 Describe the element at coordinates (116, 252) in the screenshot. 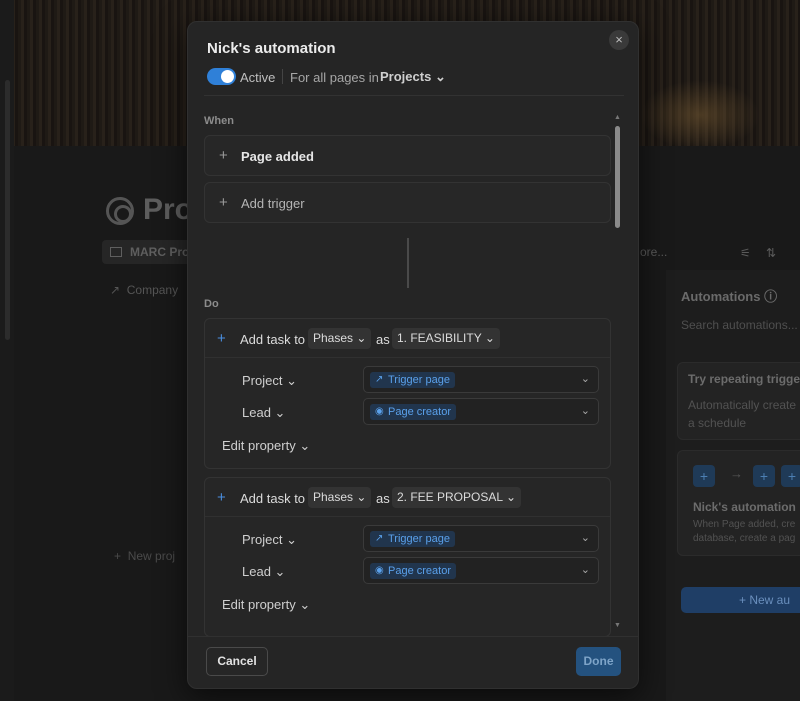

I see `table-icon` at that location.